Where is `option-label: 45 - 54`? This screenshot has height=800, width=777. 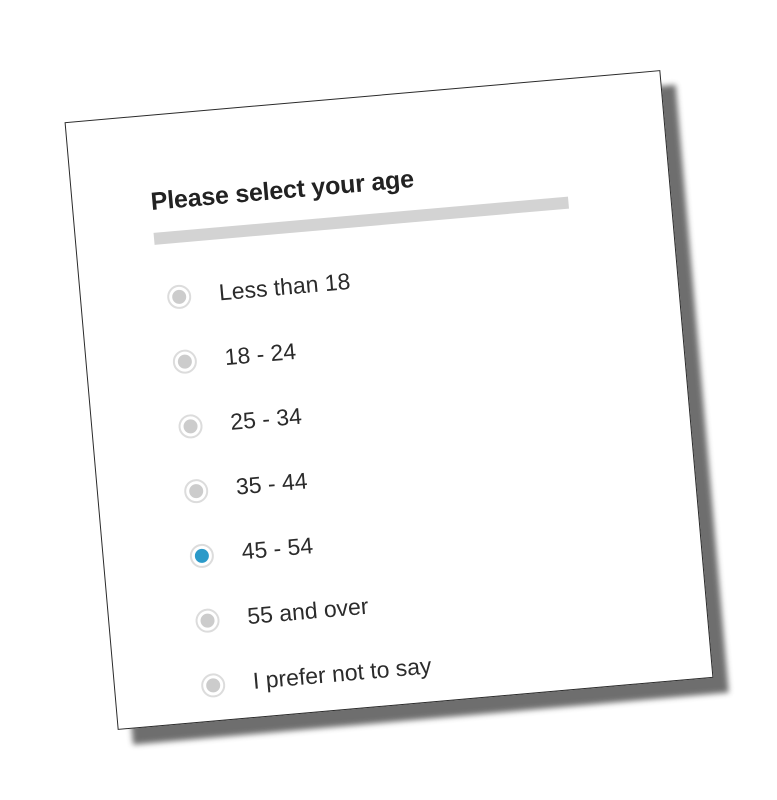 option-label: 45 - 54 is located at coordinates (277, 548).